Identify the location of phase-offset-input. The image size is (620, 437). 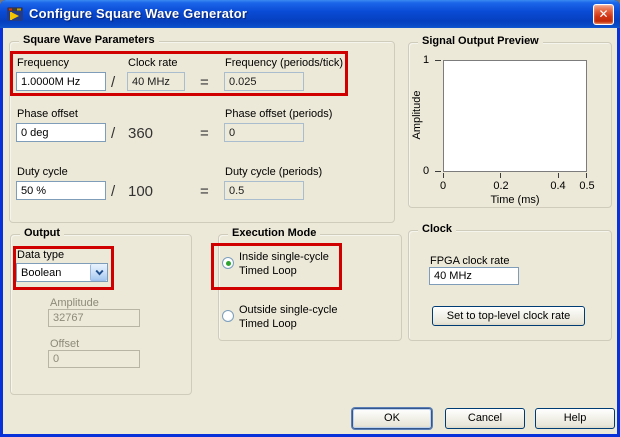
(61, 132).